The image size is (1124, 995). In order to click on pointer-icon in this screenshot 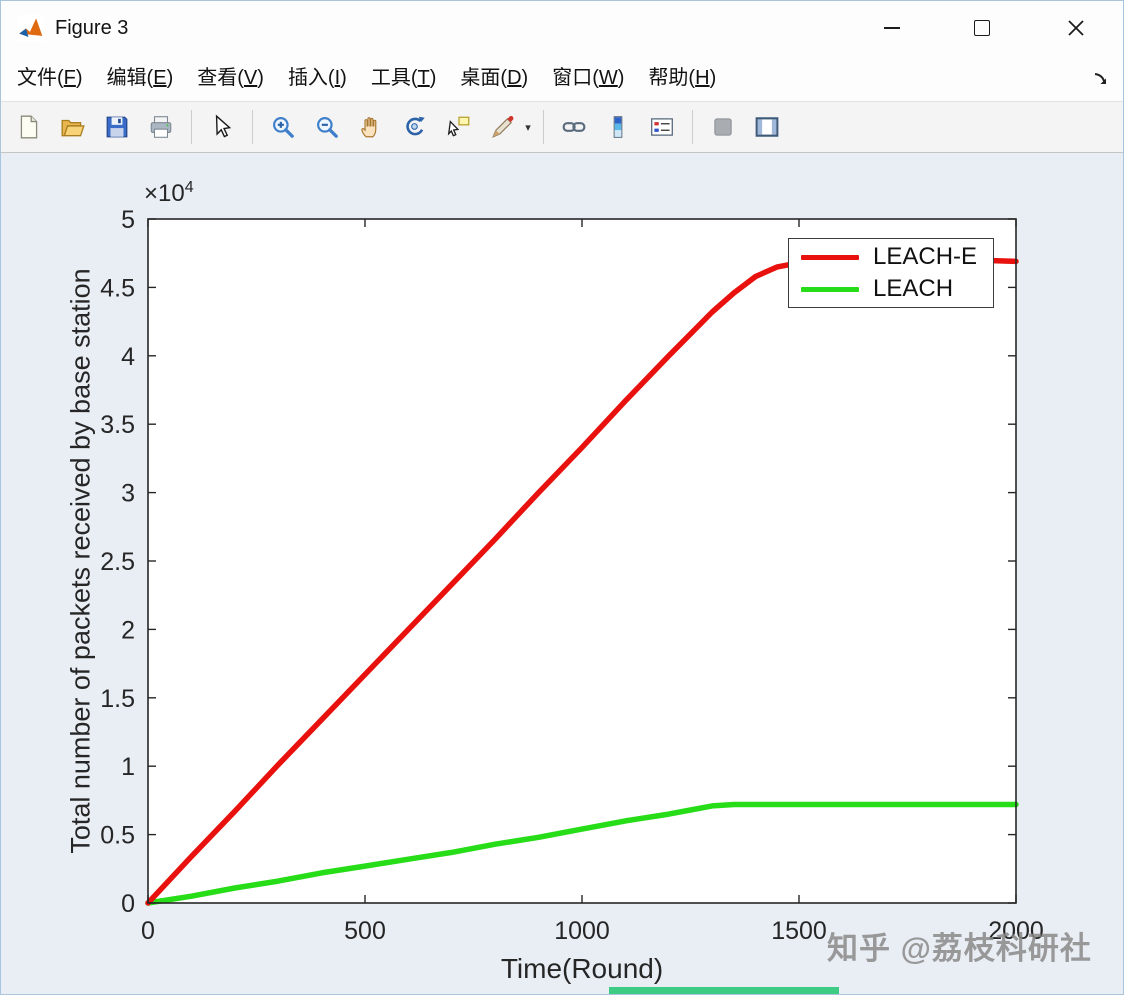, I will do `click(223, 126)`.